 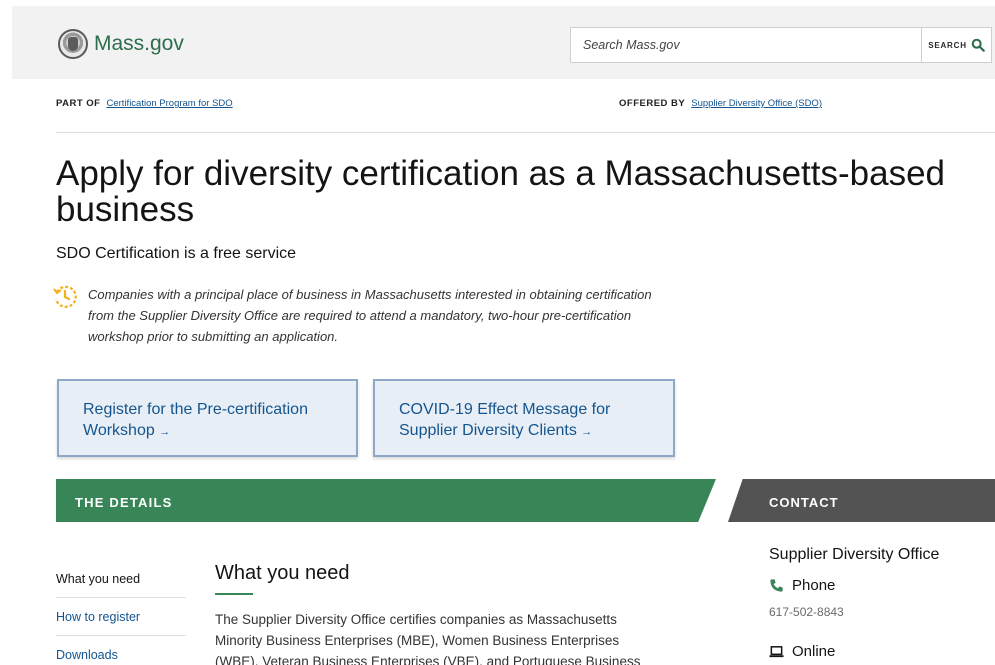 I want to click on search-button-label: SEARCH, so click(x=947, y=45).